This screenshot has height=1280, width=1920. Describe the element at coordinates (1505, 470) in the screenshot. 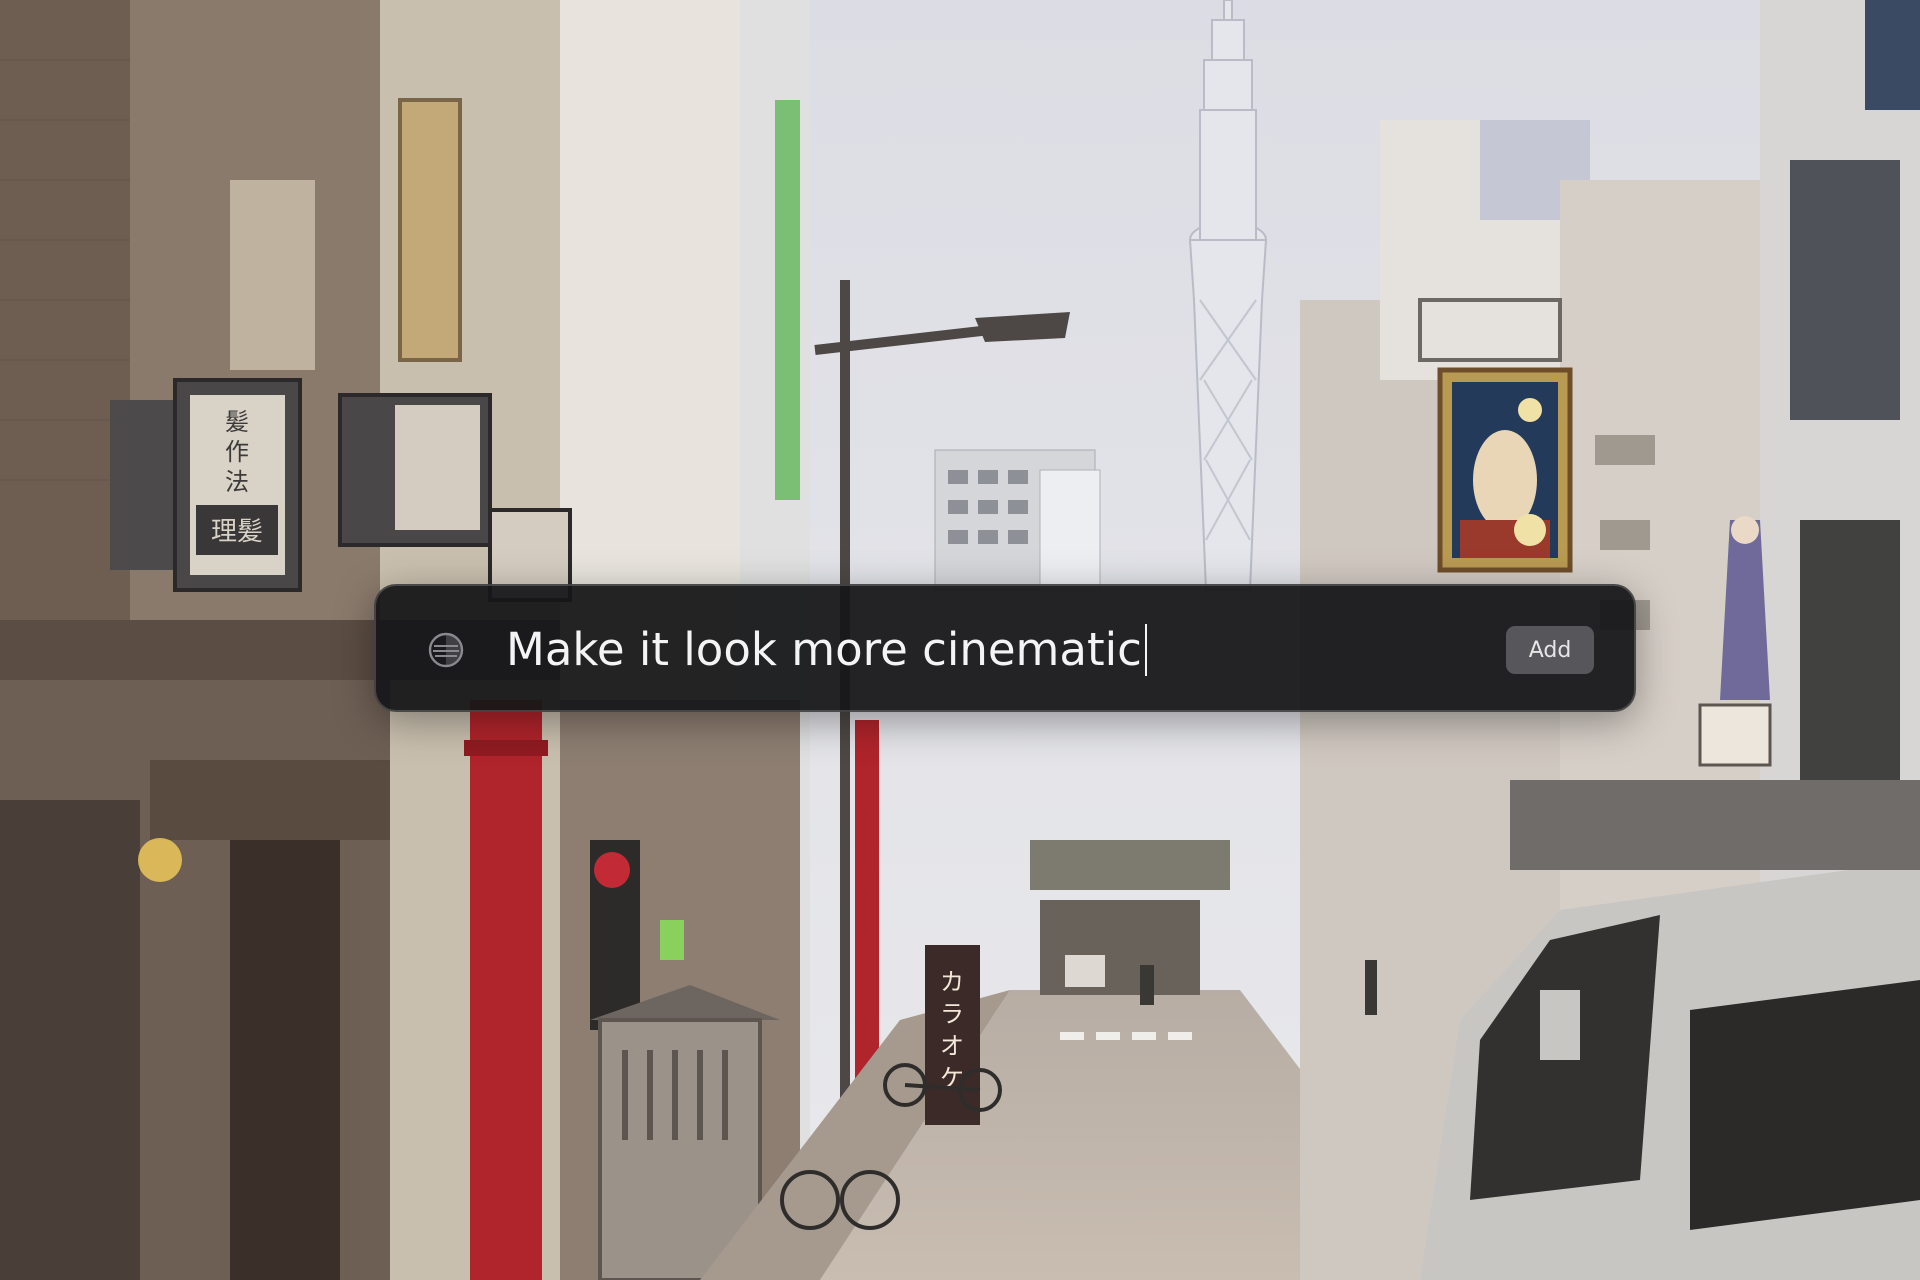

I see `art-poster` at that location.